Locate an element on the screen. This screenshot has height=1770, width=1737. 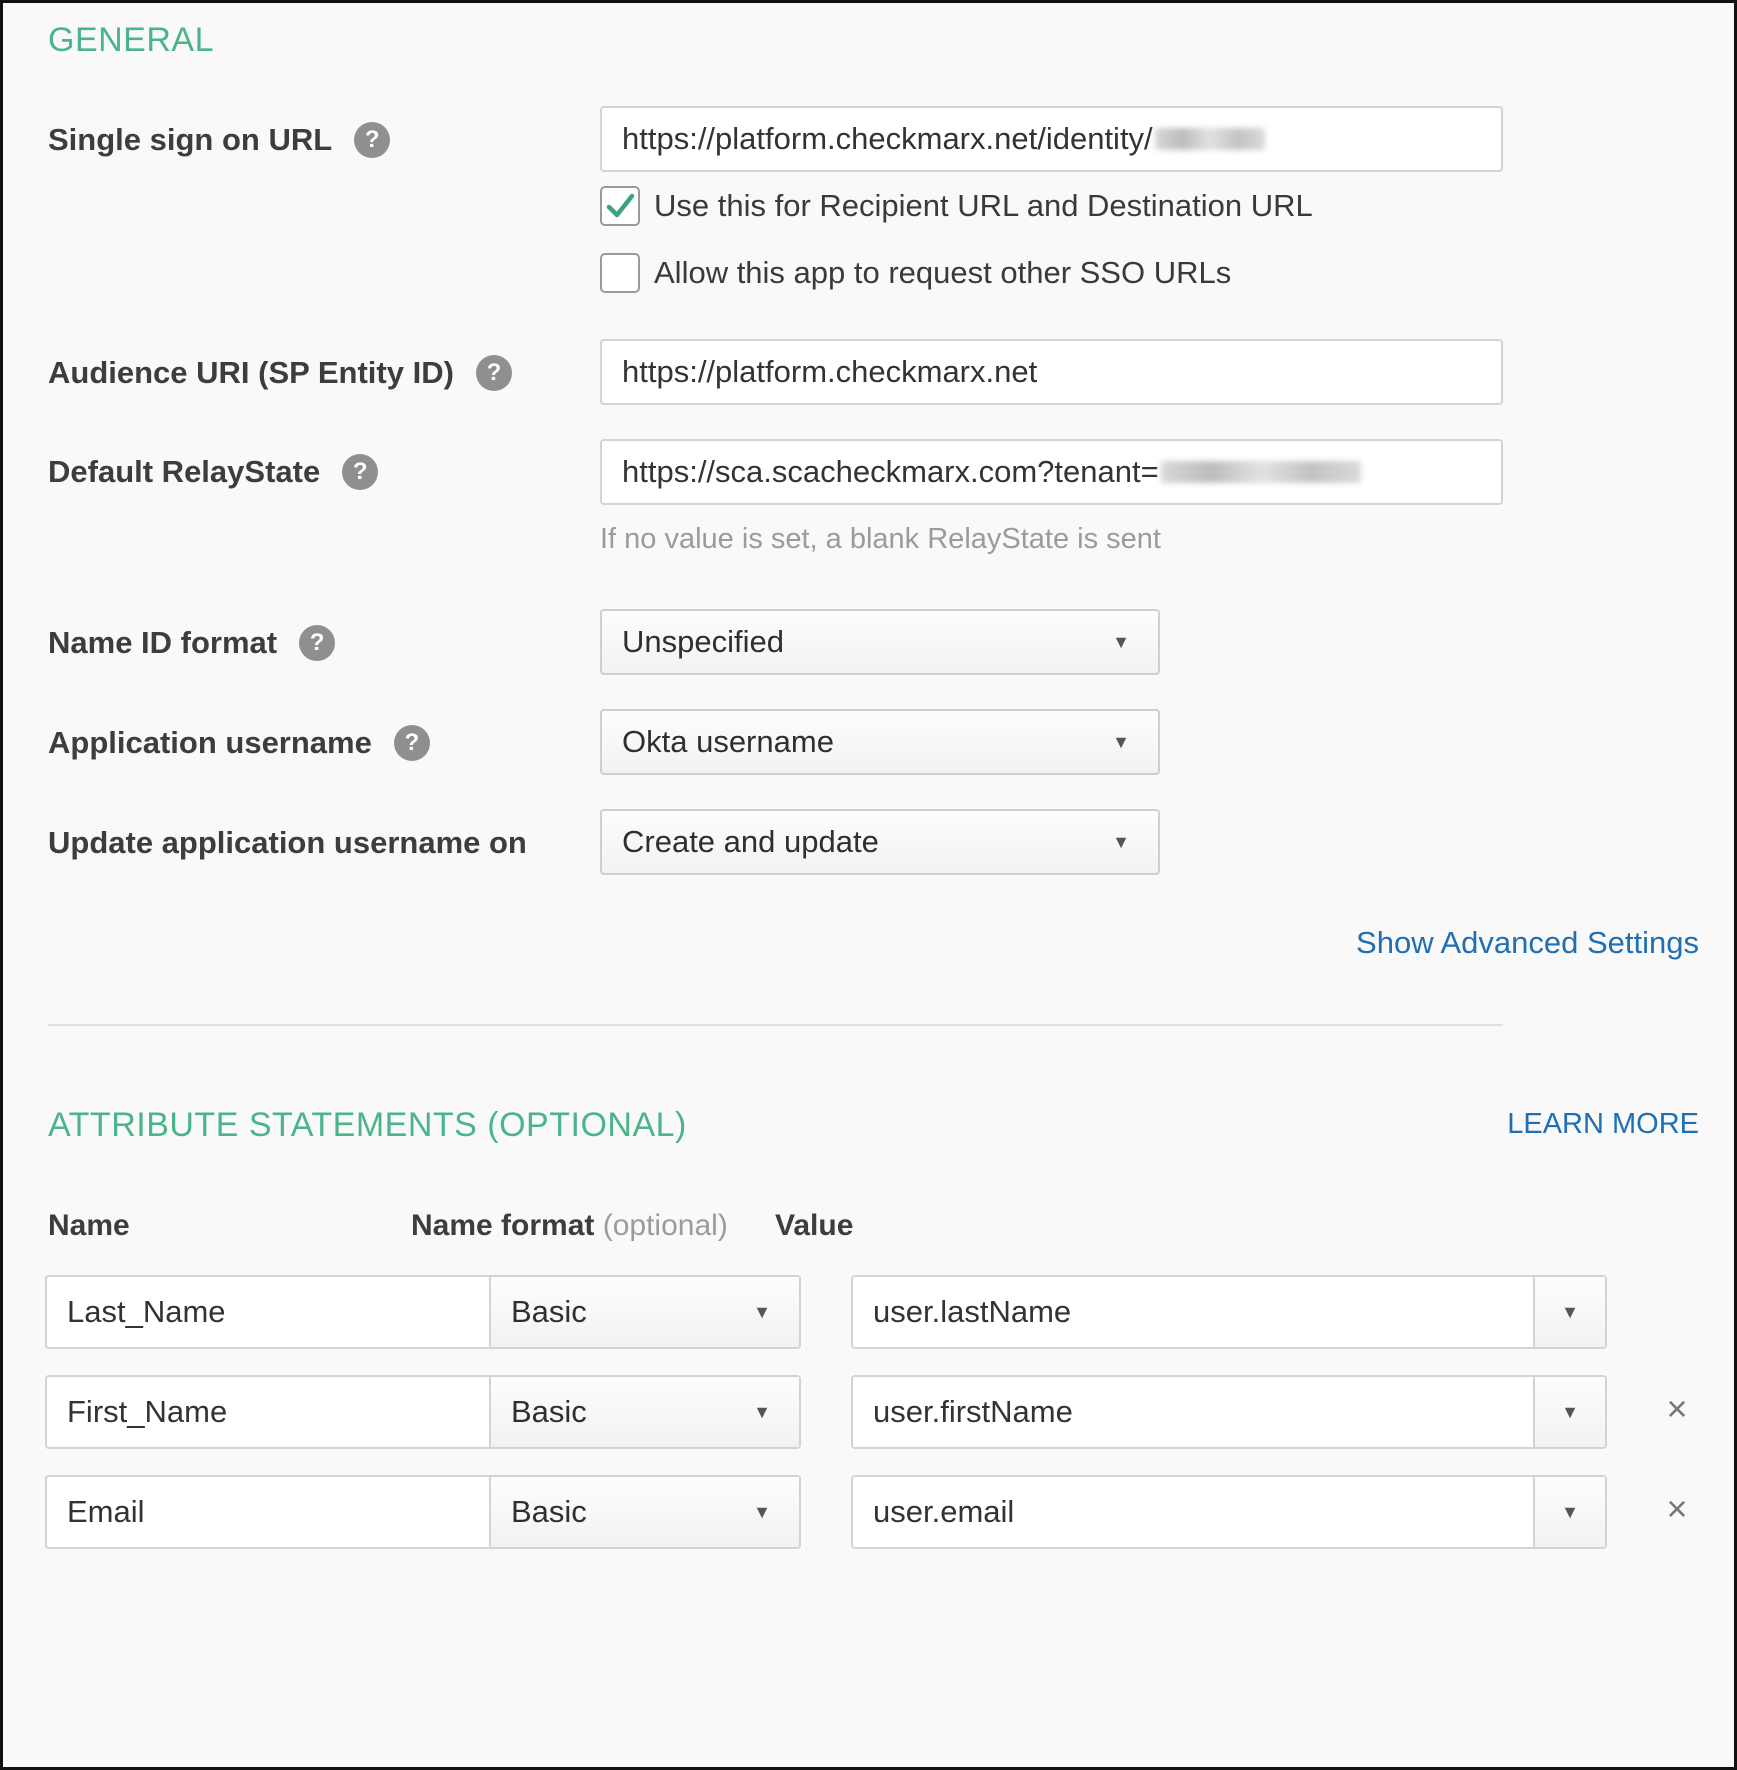
attribute-name-group: Last_Name Basic ▼ is located at coordinates (423, 1312).